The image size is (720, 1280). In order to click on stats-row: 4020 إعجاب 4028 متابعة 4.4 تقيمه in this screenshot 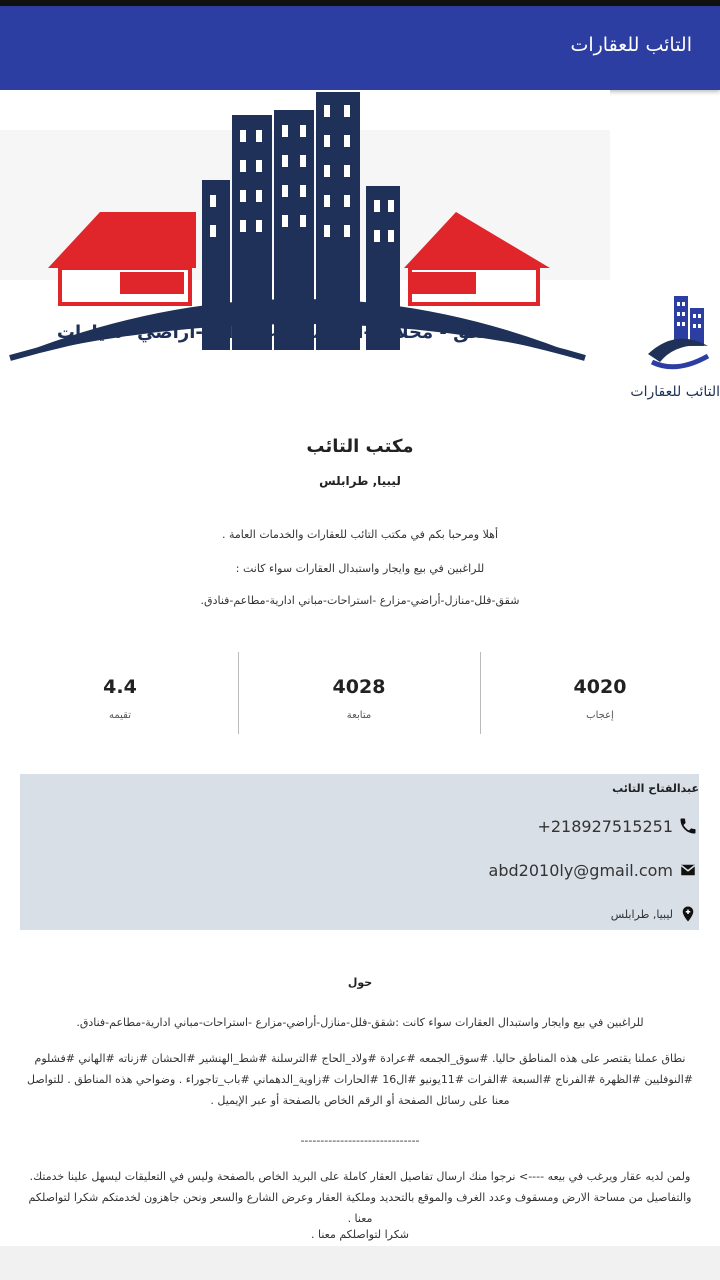, I will do `click(360, 693)`.